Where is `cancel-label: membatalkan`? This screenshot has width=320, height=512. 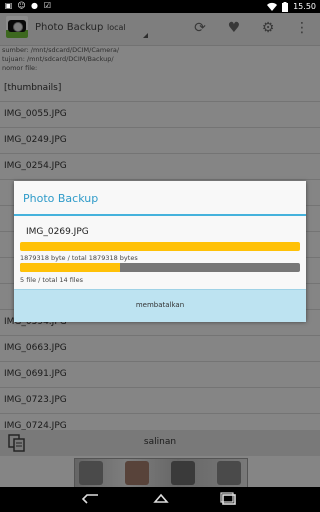
cancel-label: membatalkan is located at coordinates (160, 305).